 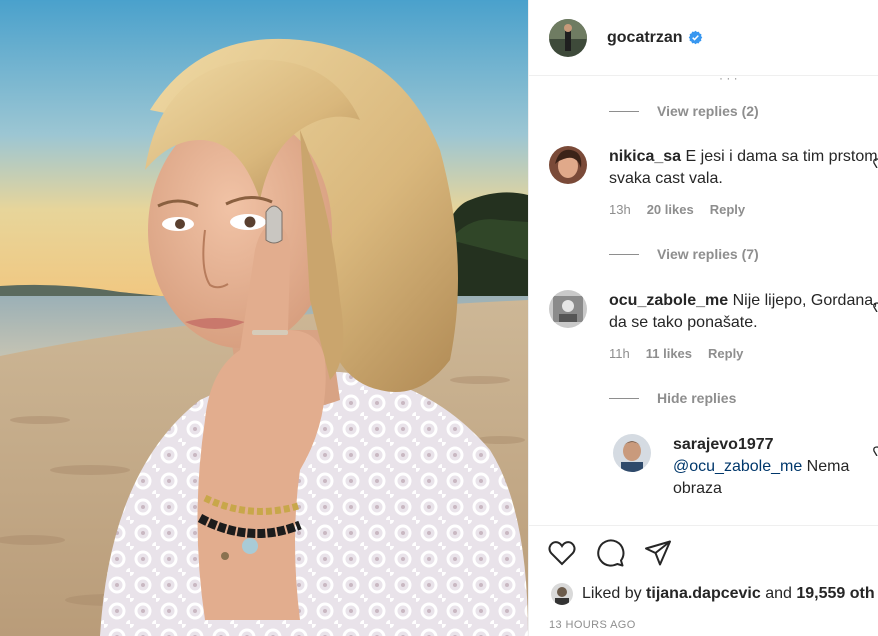 I want to click on comment-meta: 13h 20 likes Reply, so click(x=743, y=209).